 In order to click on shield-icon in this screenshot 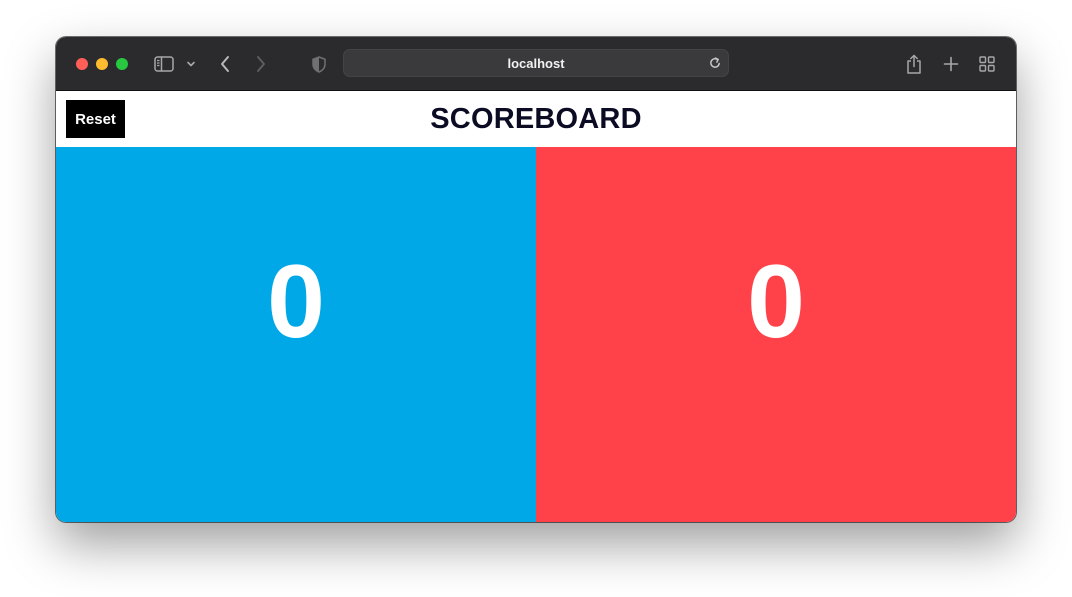, I will do `click(319, 64)`.